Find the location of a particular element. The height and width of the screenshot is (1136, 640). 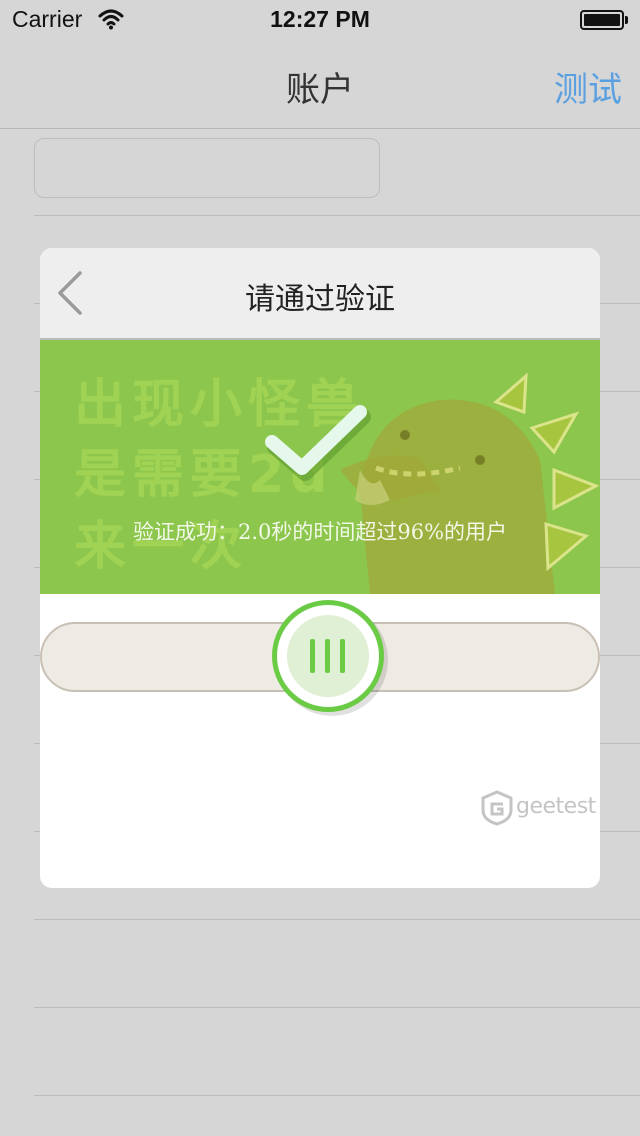

status-bar: Carrier 12:27 PM is located at coordinates (320, 20).